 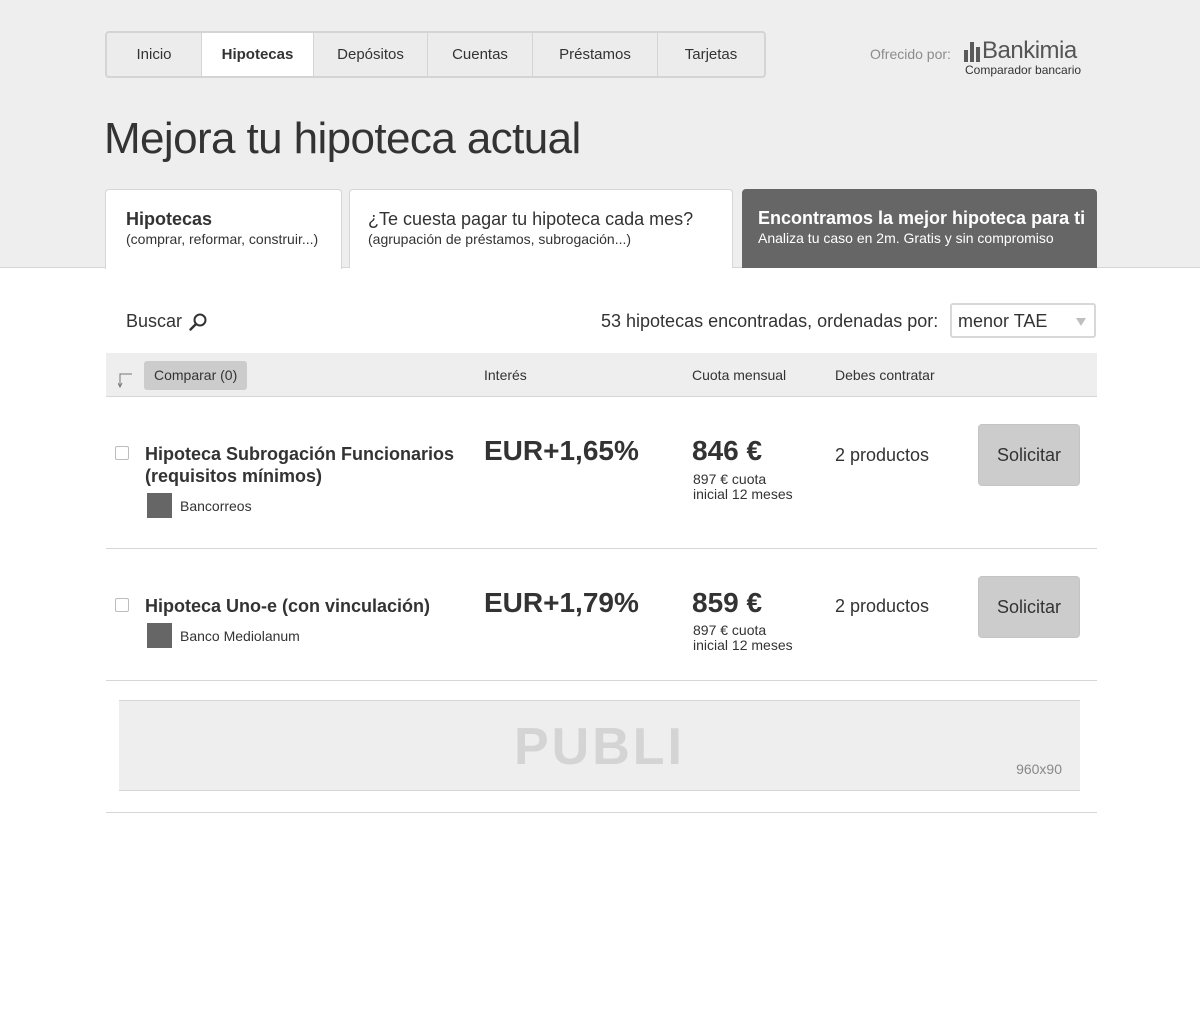 I want to click on nav-item-tarjetas: Tarjetas, so click(x=711, y=54).